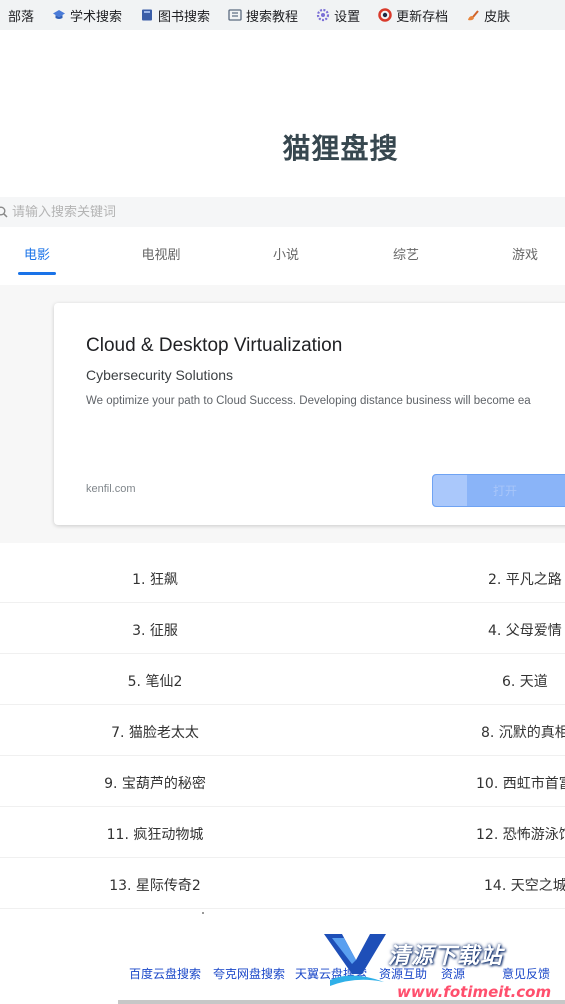 This screenshot has height=1004, width=565. I want to click on ad-open-button: 打开, so click(498, 490).